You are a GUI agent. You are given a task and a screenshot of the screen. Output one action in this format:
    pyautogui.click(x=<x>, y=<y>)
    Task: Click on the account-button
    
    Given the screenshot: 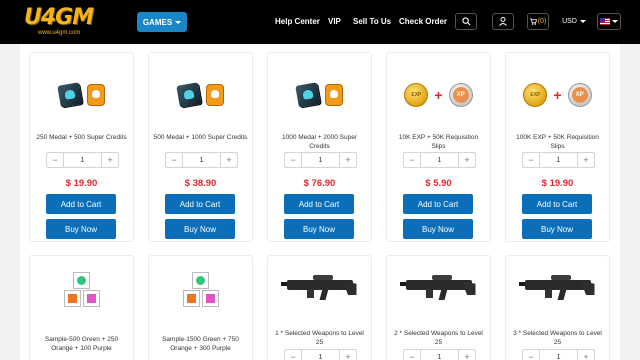 What is the action you would take?
    pyautogui.click(x=503, y=21)
    